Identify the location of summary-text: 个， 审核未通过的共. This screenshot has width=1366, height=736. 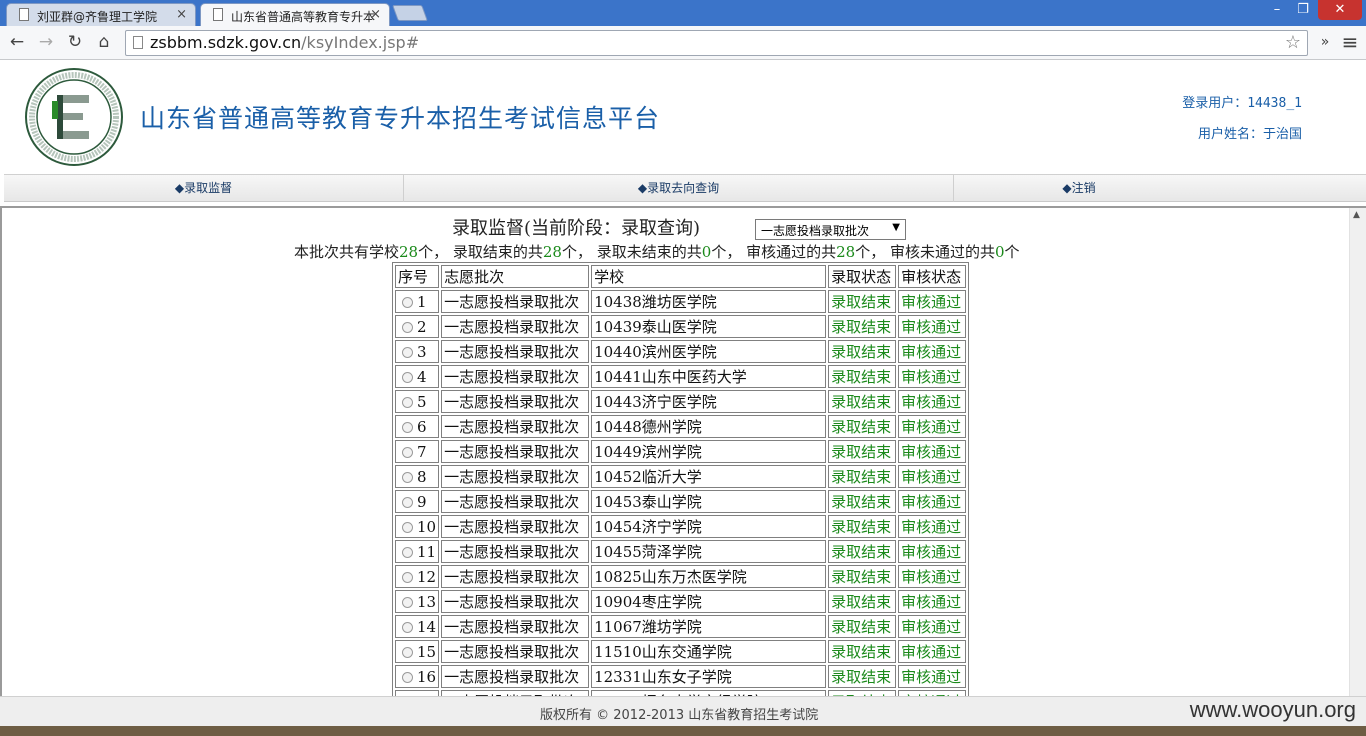
(925, 252).